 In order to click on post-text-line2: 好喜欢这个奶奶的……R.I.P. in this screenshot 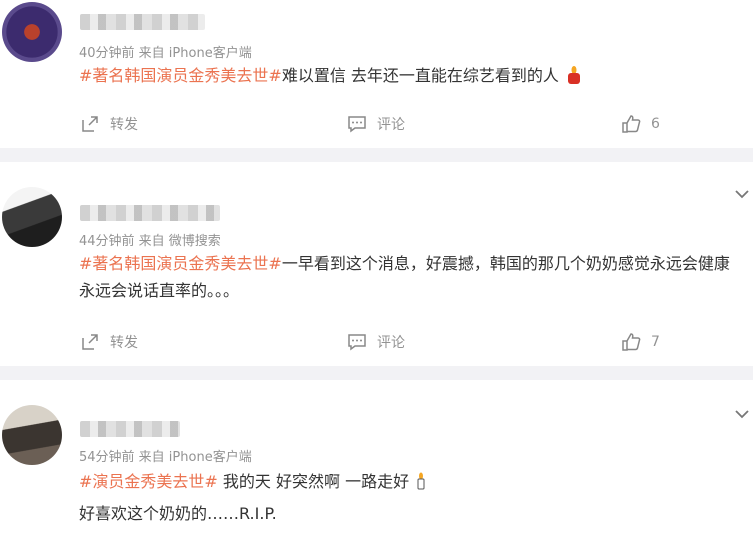, I will do `click(178, 513)`.